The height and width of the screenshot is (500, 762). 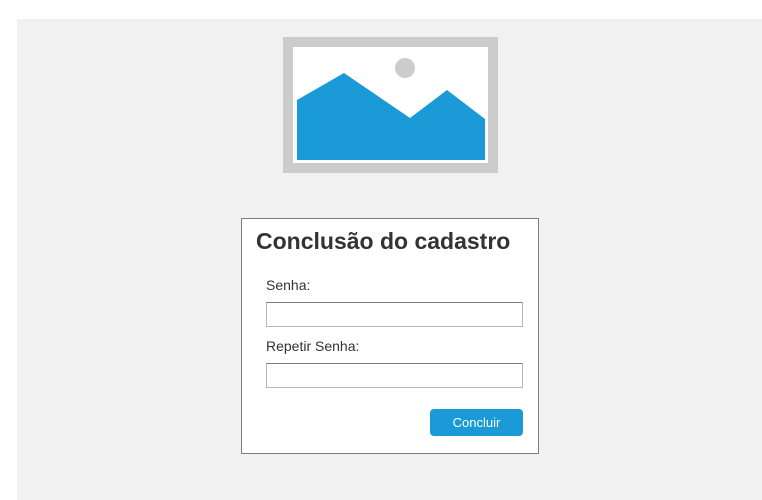 I want to click on repeat-password-input, so click(x=394, y=375).